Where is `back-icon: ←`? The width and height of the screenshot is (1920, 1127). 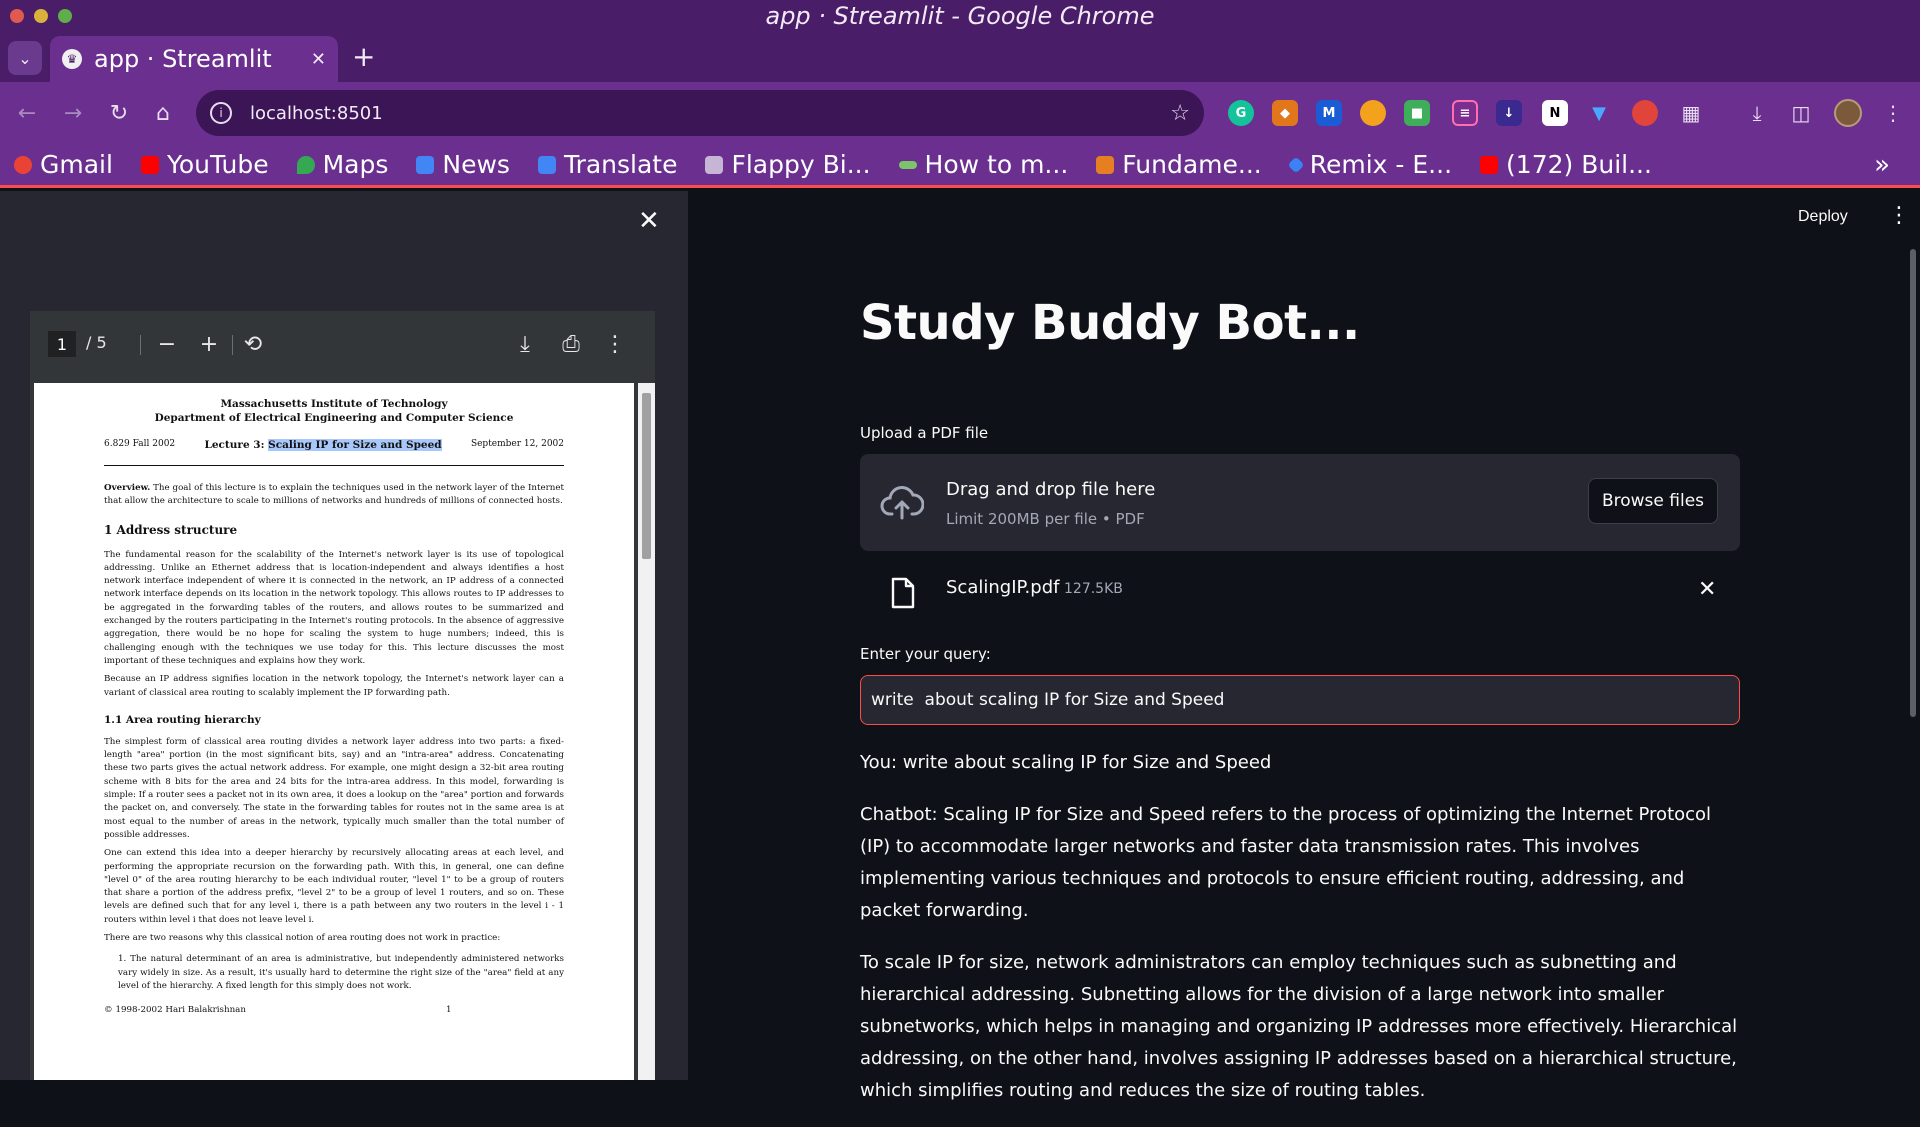
back-icon: ← is located at coordinates (27, 113).